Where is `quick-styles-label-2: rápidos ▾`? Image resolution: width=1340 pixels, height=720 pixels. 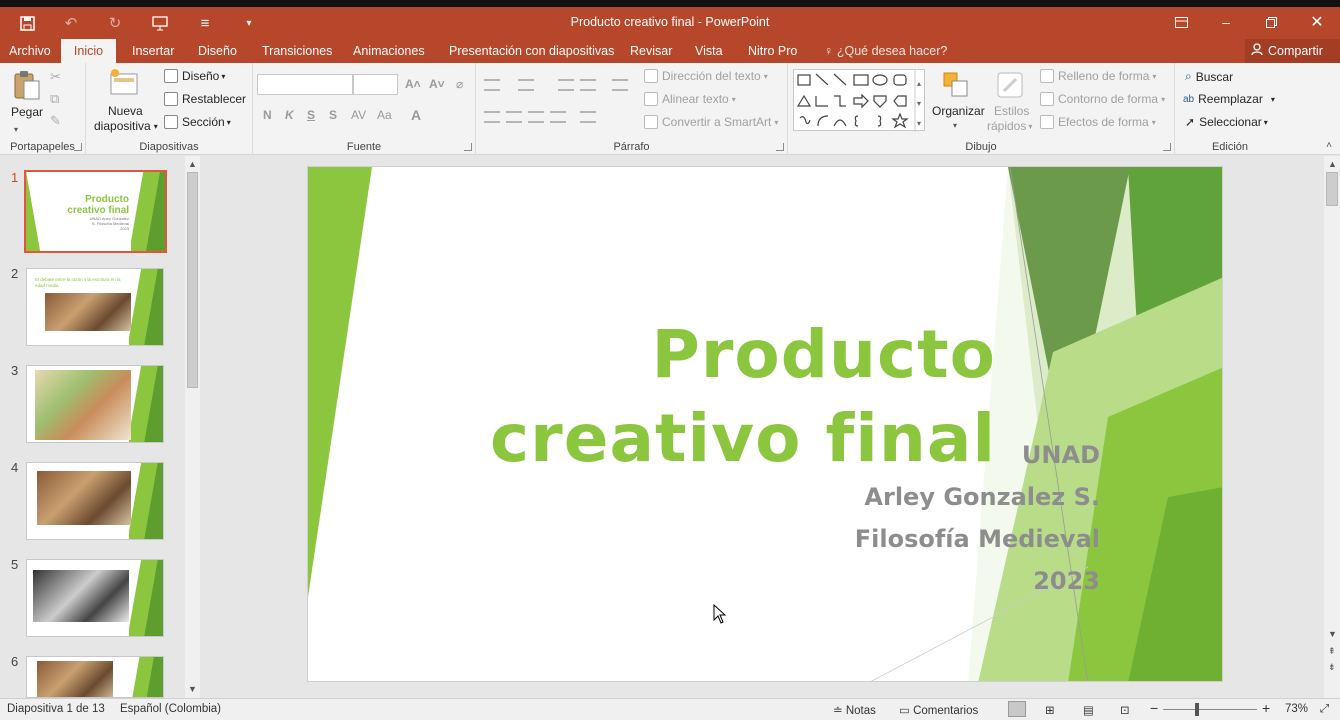
quick-styles-label-2: rápidos ▾ is located at coordinates (1009, 126).